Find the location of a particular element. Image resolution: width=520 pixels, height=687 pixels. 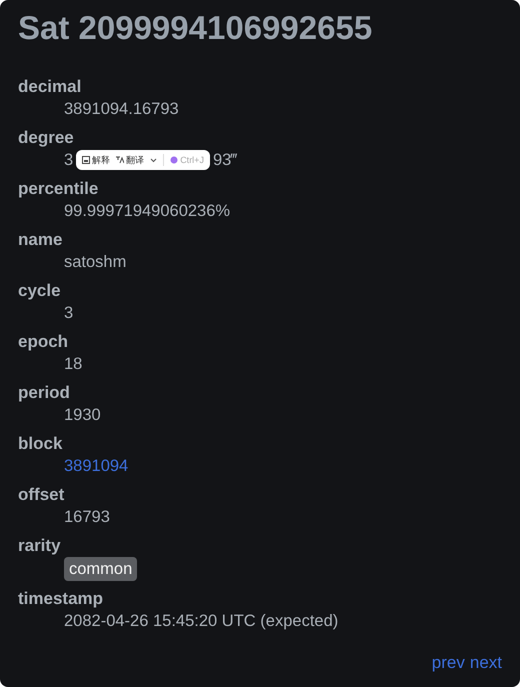

field-label: timestamp is located at coordinates (61, 598).